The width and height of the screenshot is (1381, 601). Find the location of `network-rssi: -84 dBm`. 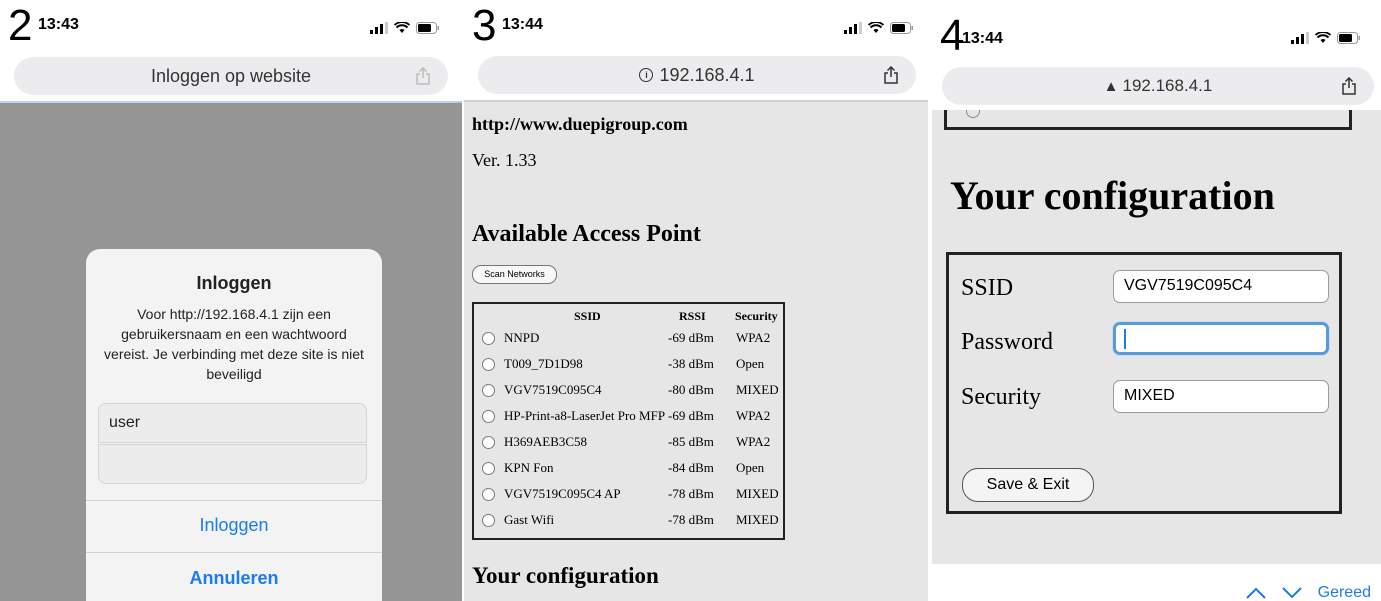

network-rssi: -84 dBm is located at coordinates (691, 467).